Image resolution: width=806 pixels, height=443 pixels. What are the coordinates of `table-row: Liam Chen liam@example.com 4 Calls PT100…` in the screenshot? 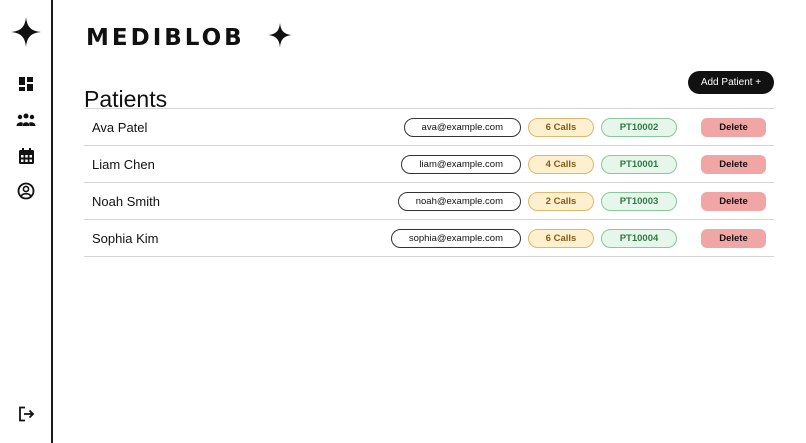 It's located at (429, 164).